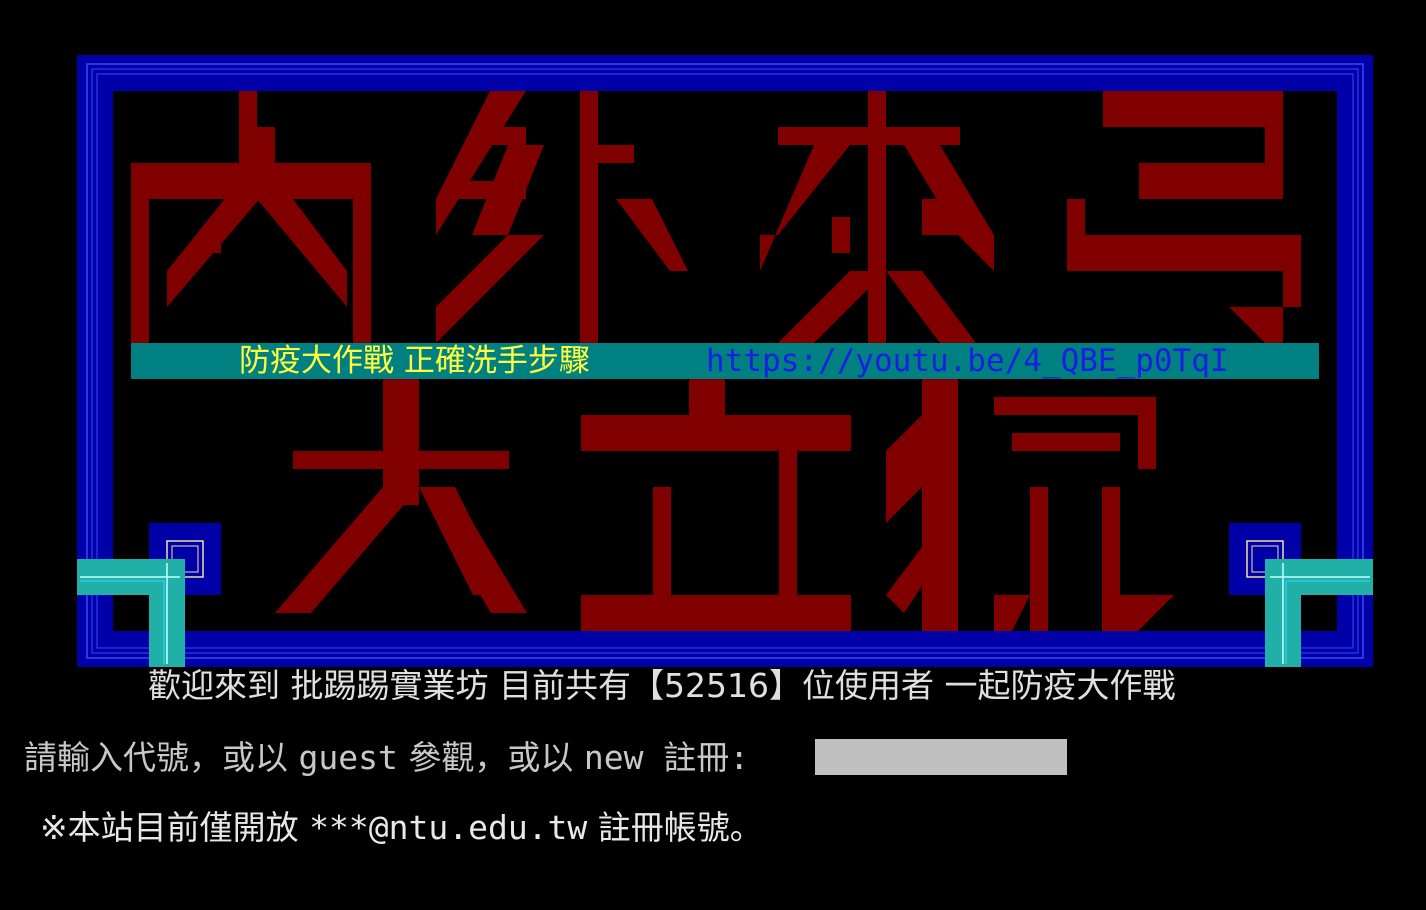  Describe the element at coordinates (490, 757) in the screenshot. I see `prompt-text-2: 參觀，或以` at that location.